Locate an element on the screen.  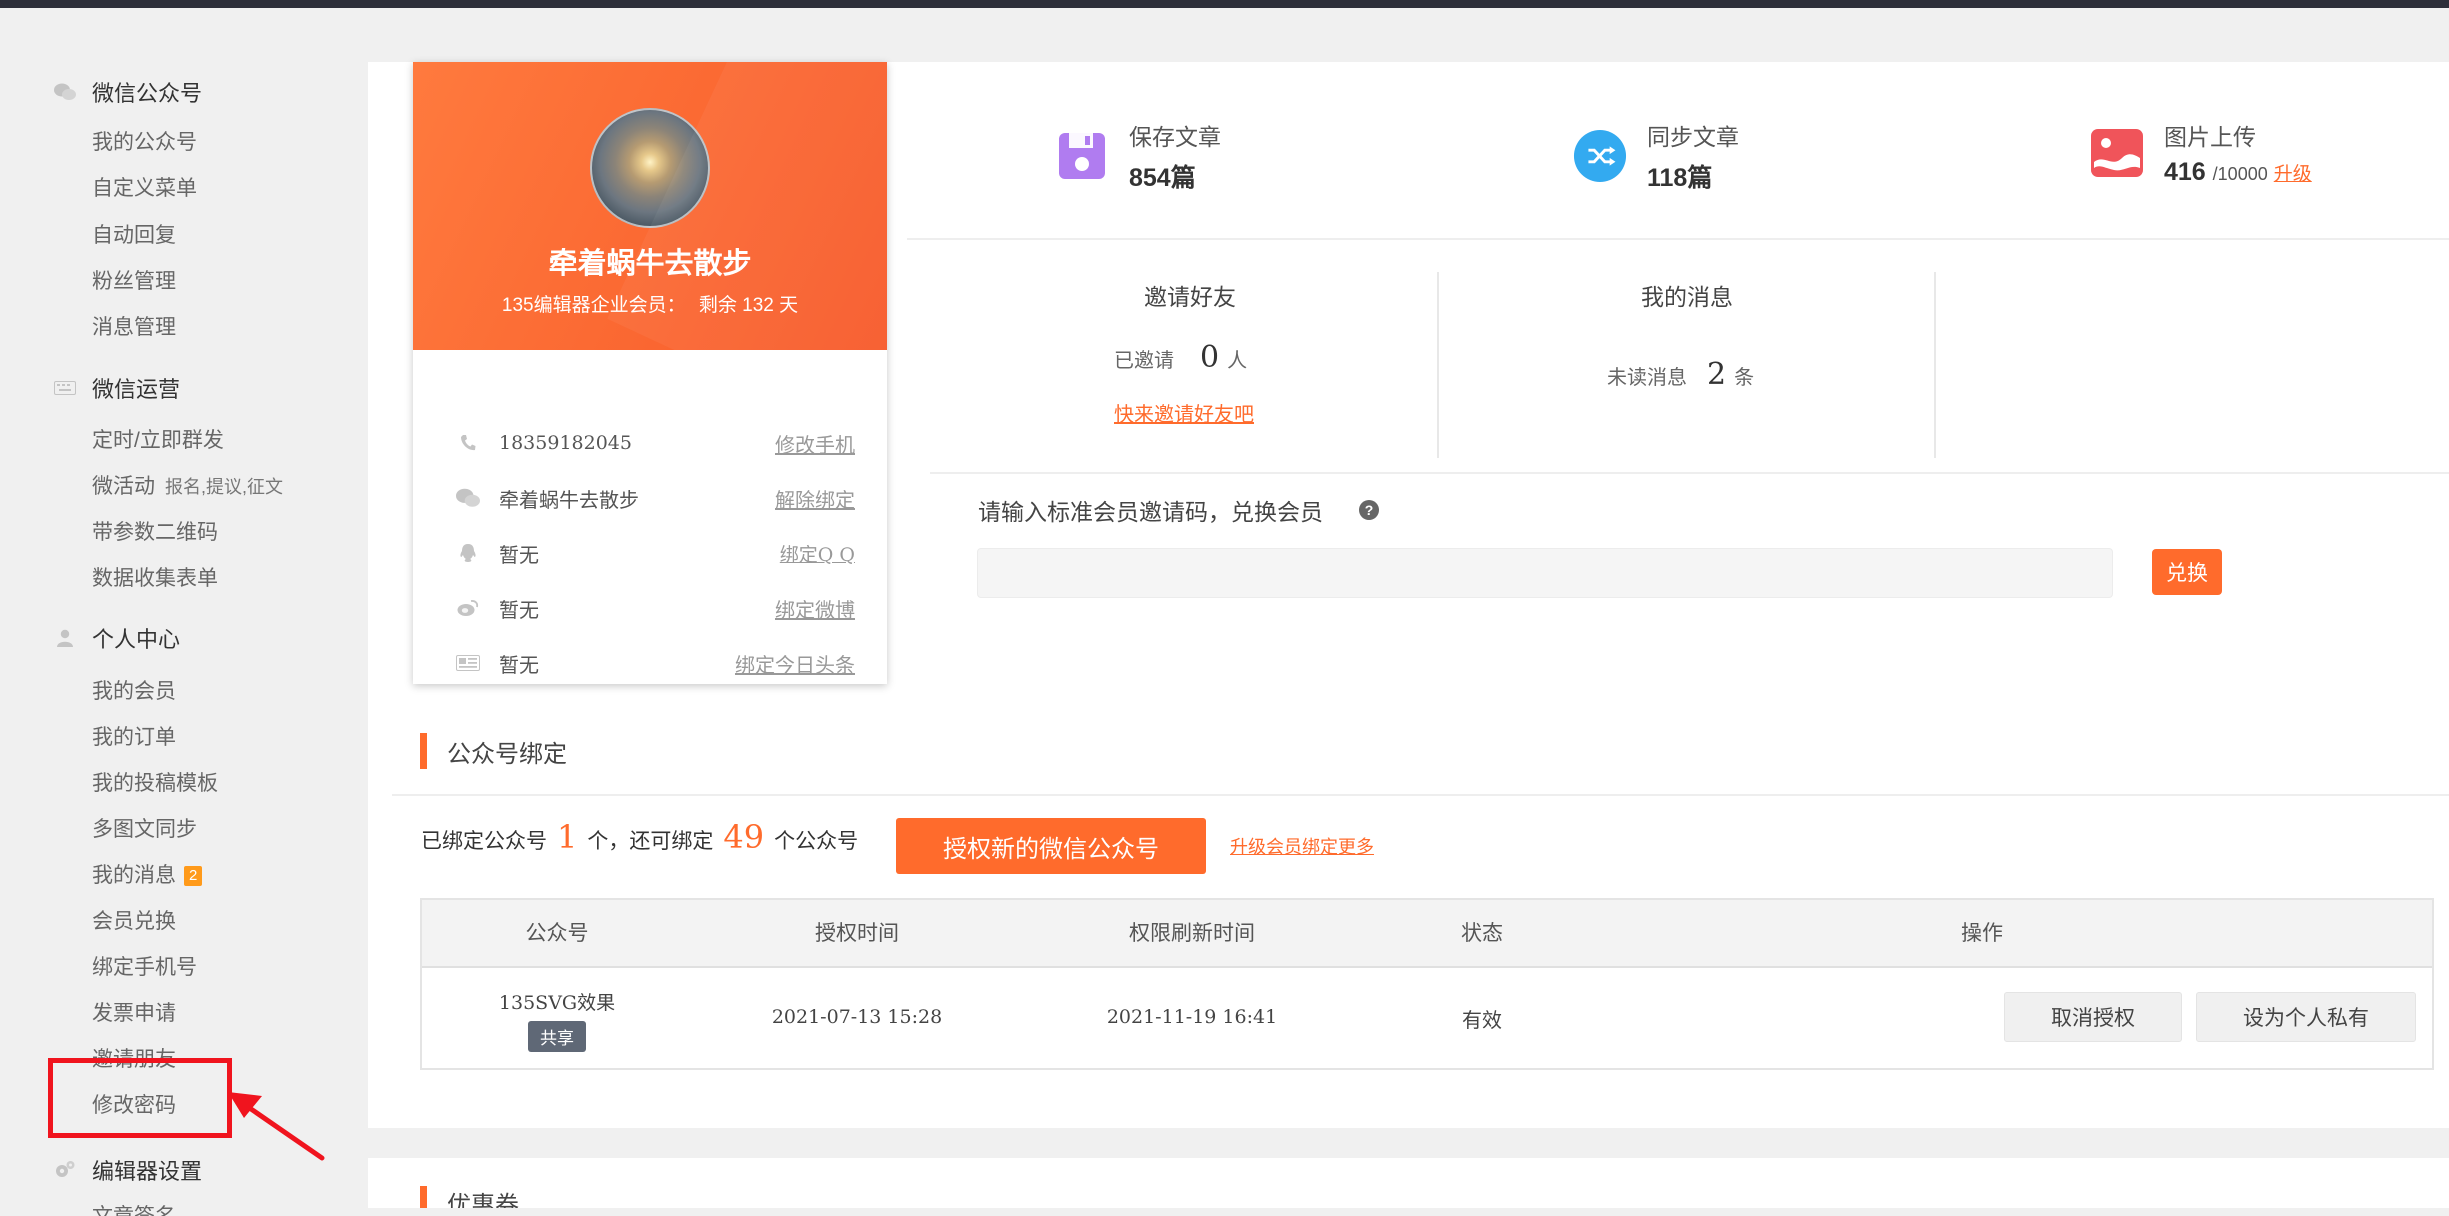
unread-messages-line: 未读消息 2 条 is located at coordinates (1680, 374).